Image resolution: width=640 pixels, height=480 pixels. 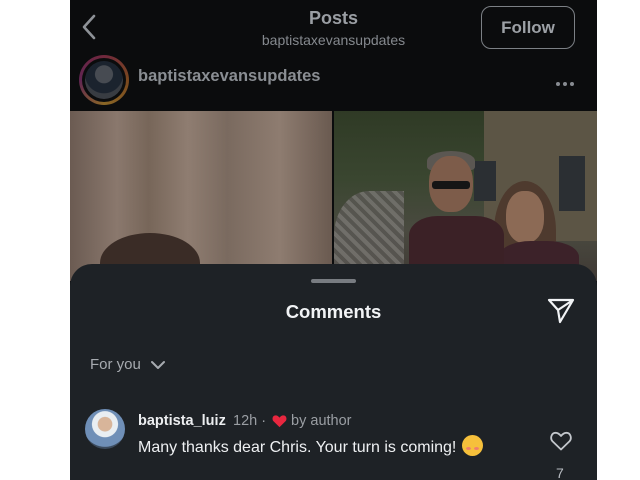 What do you see at coordinates (229, 76) in the screenshot?
I see `post-author-name: baptistaxevansupdates` at bounding box center [229, 76].